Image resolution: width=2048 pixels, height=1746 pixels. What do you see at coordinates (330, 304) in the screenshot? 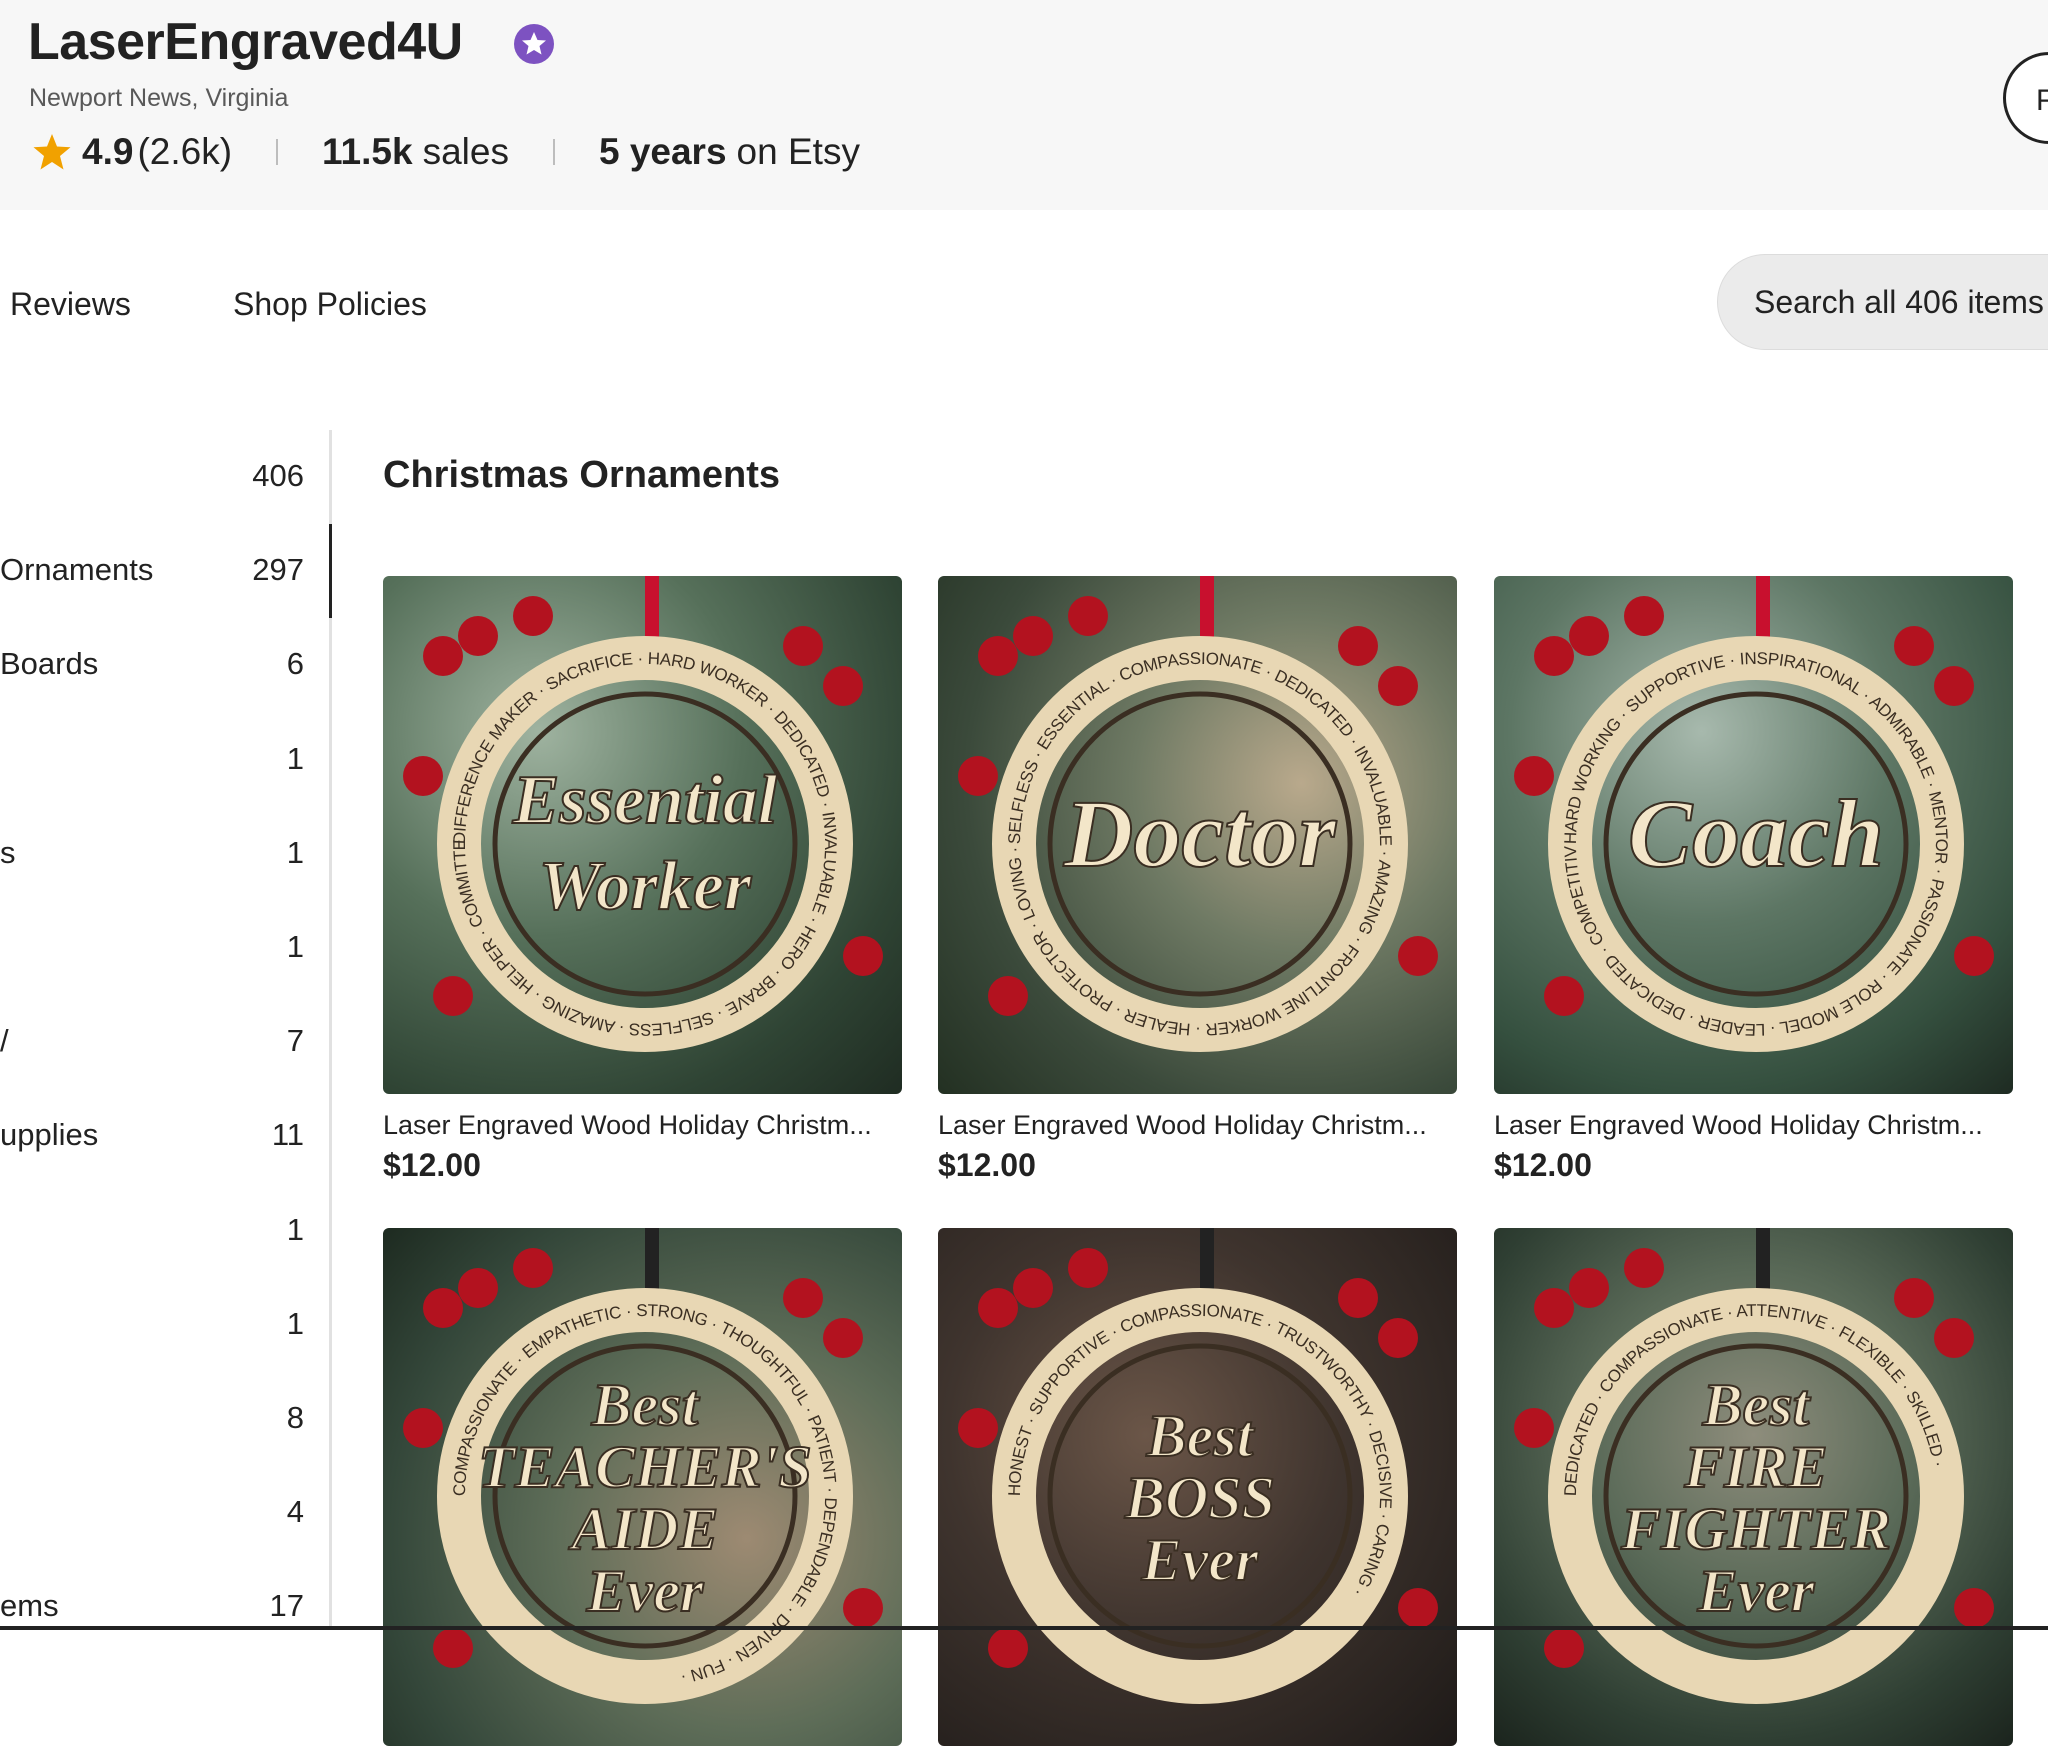
I see `tab-shop-policies: Shop Policies` at bounding box center [330, 304].